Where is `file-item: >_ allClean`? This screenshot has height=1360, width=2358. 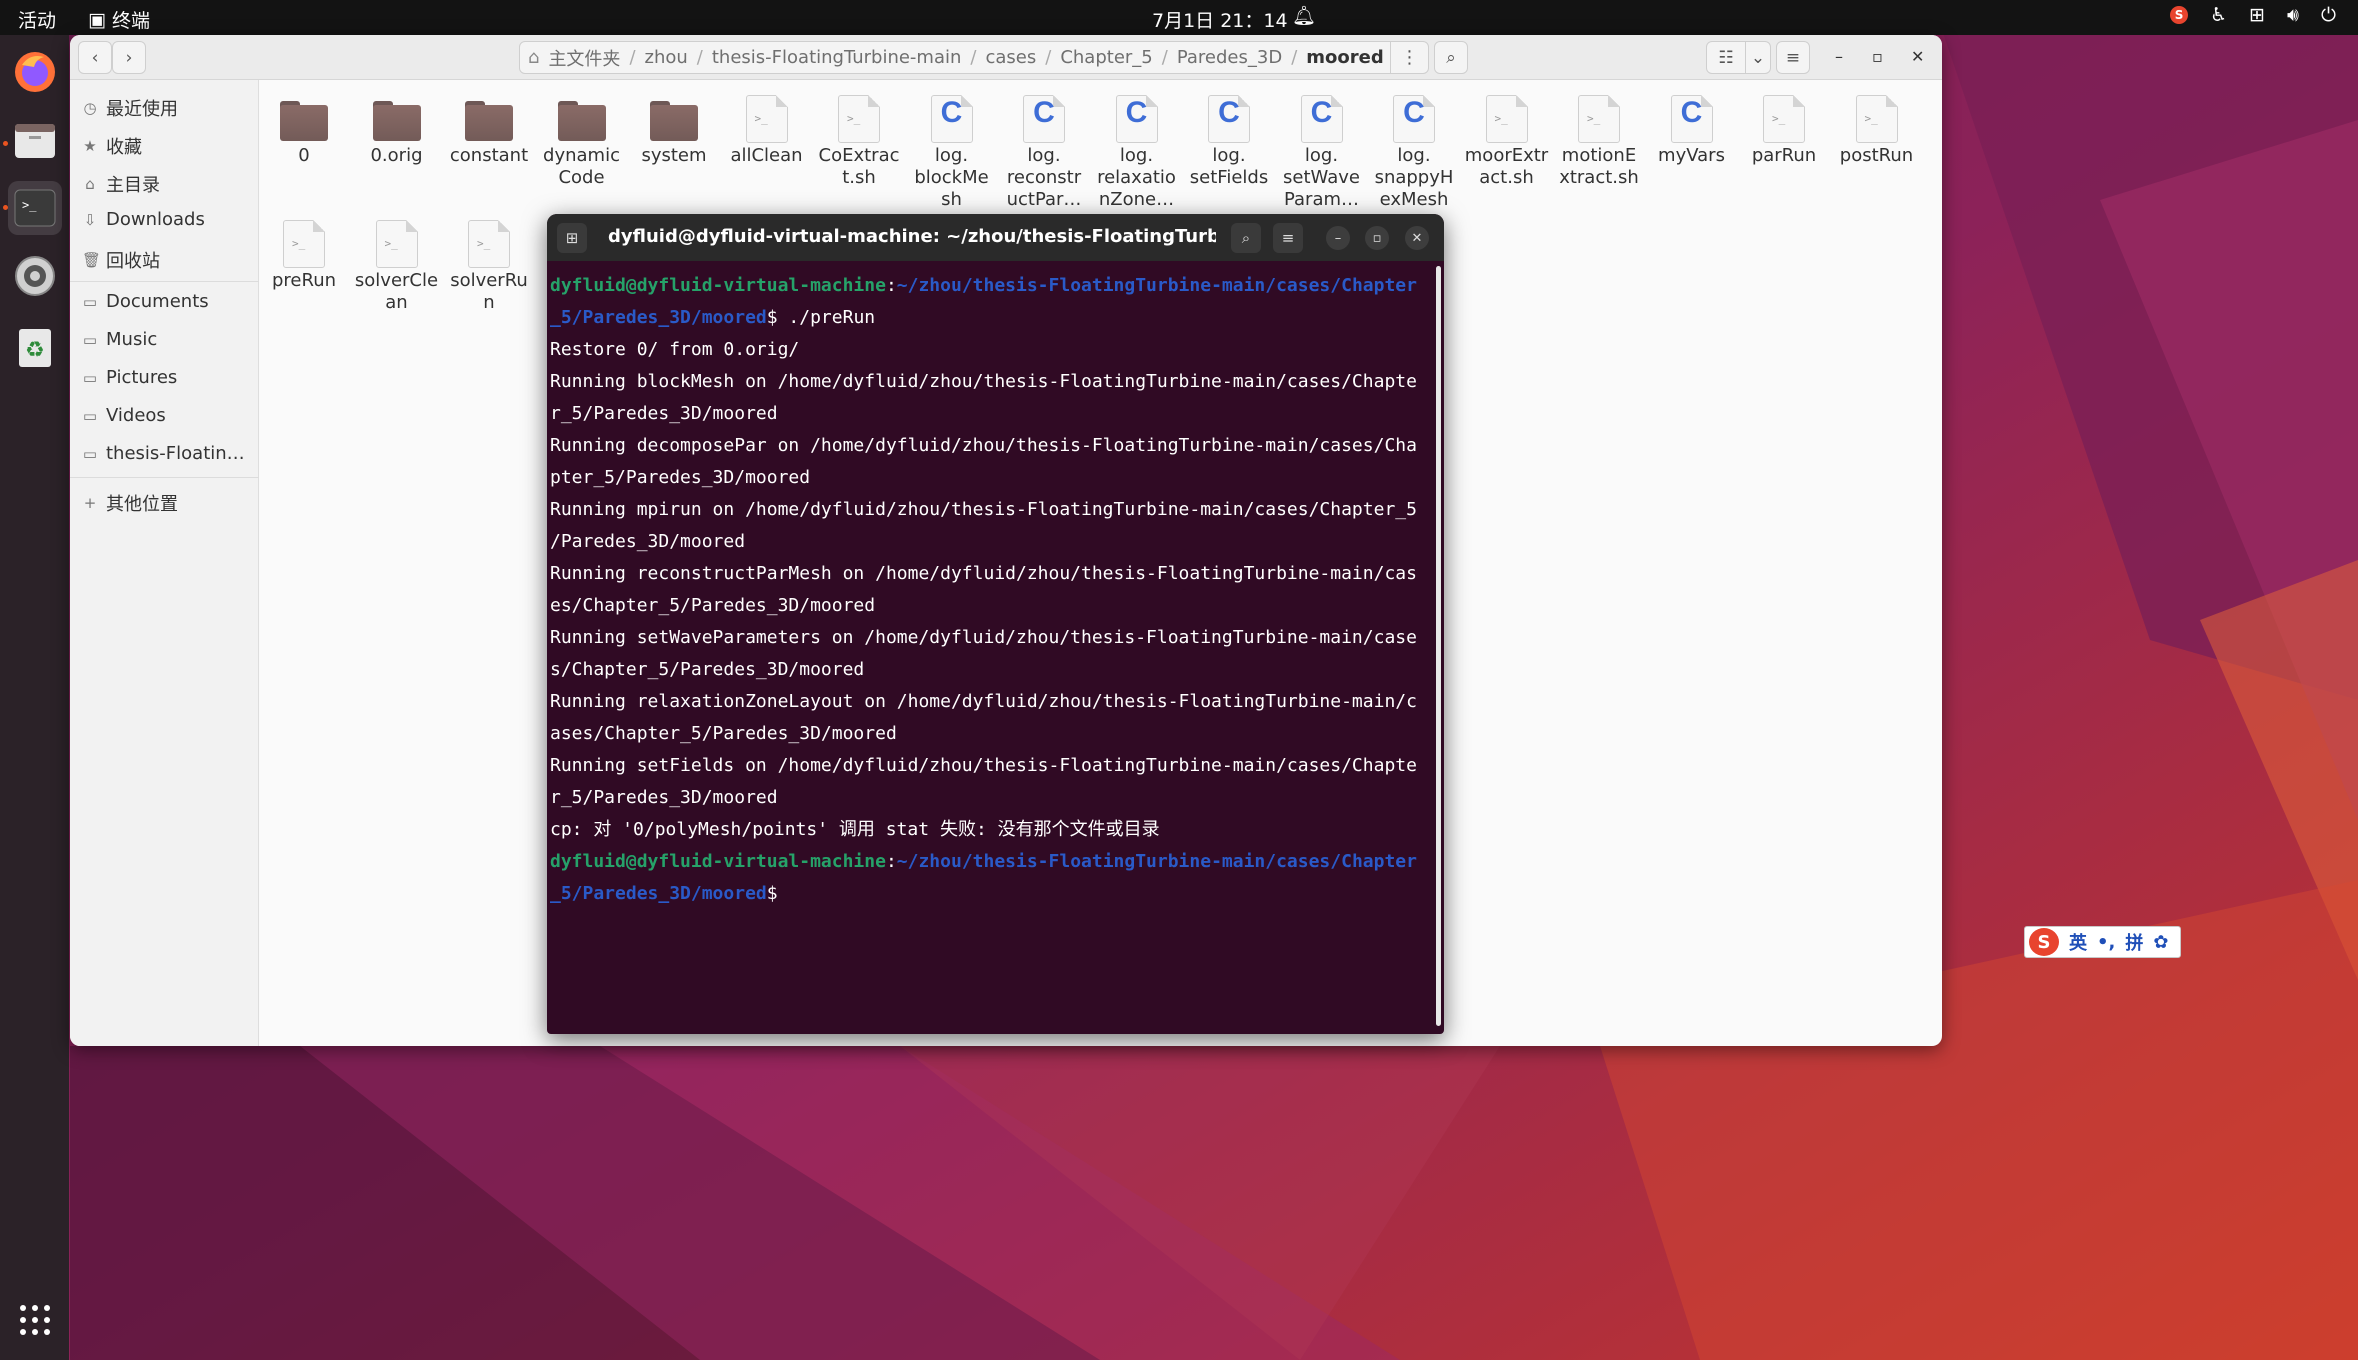 file-item: >_ allClean is located at coordinates (767, 131).